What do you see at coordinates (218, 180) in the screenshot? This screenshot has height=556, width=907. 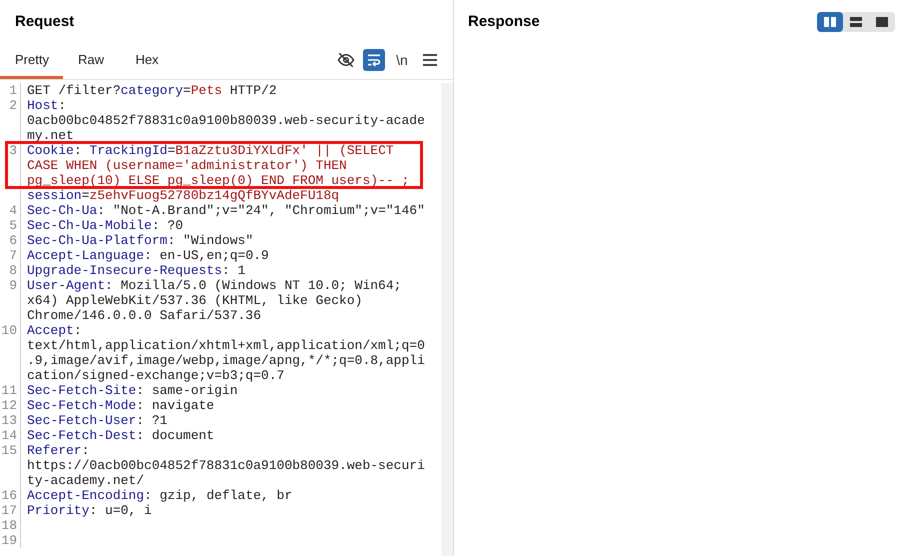 I see `code-line: pg_sleep(10) ELSE pg_sleep(0) END FROM users)-- ;` at bounding box center [218, 180].